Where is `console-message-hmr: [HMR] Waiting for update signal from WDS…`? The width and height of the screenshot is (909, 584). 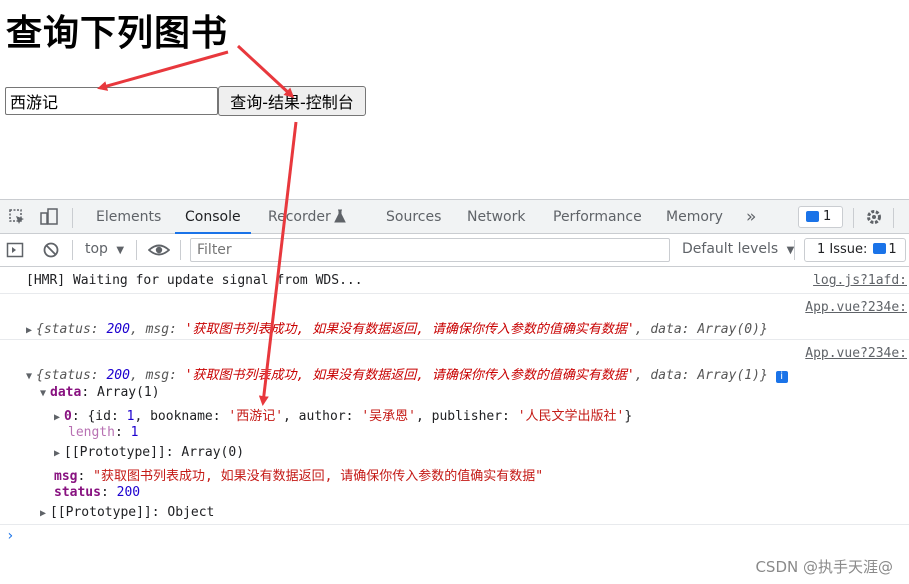
console-message-hmr: [HMR] Waiting for update signal from WDS… is located at coordinates (194, 280).